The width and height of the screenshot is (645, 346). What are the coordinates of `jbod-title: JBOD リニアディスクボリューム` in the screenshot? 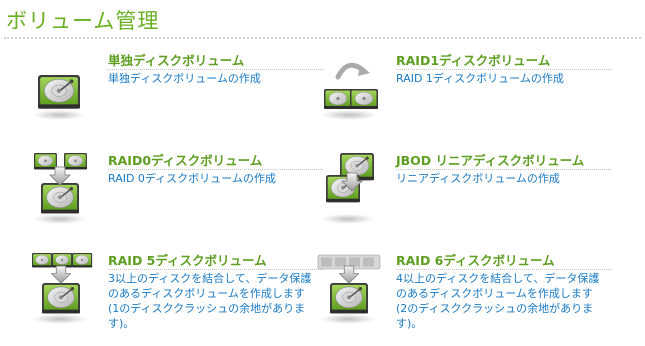 It's located at (503, 161).